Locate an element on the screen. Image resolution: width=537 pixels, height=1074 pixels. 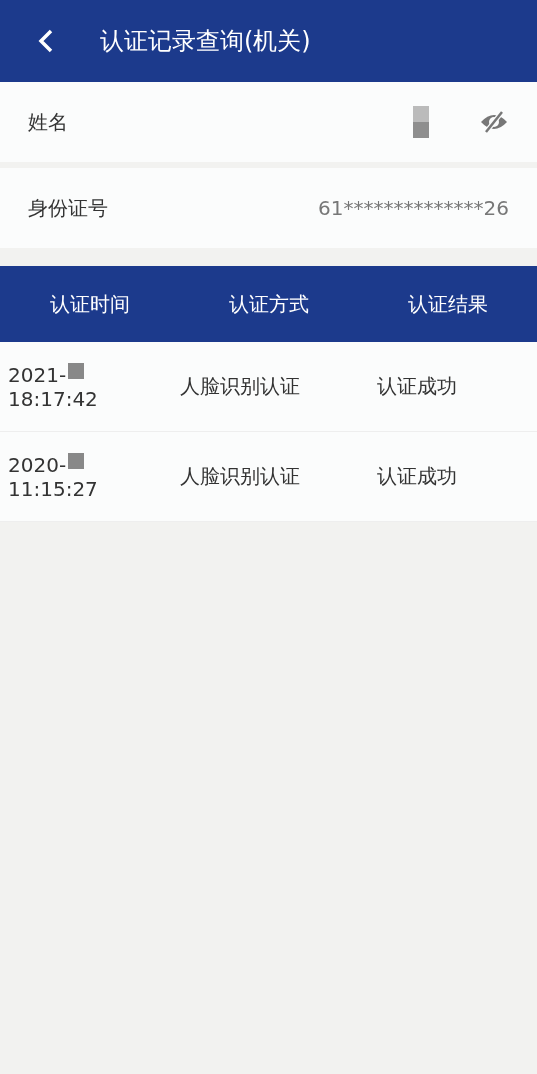
date-text: 2020- is located at coordinates (37, 464).